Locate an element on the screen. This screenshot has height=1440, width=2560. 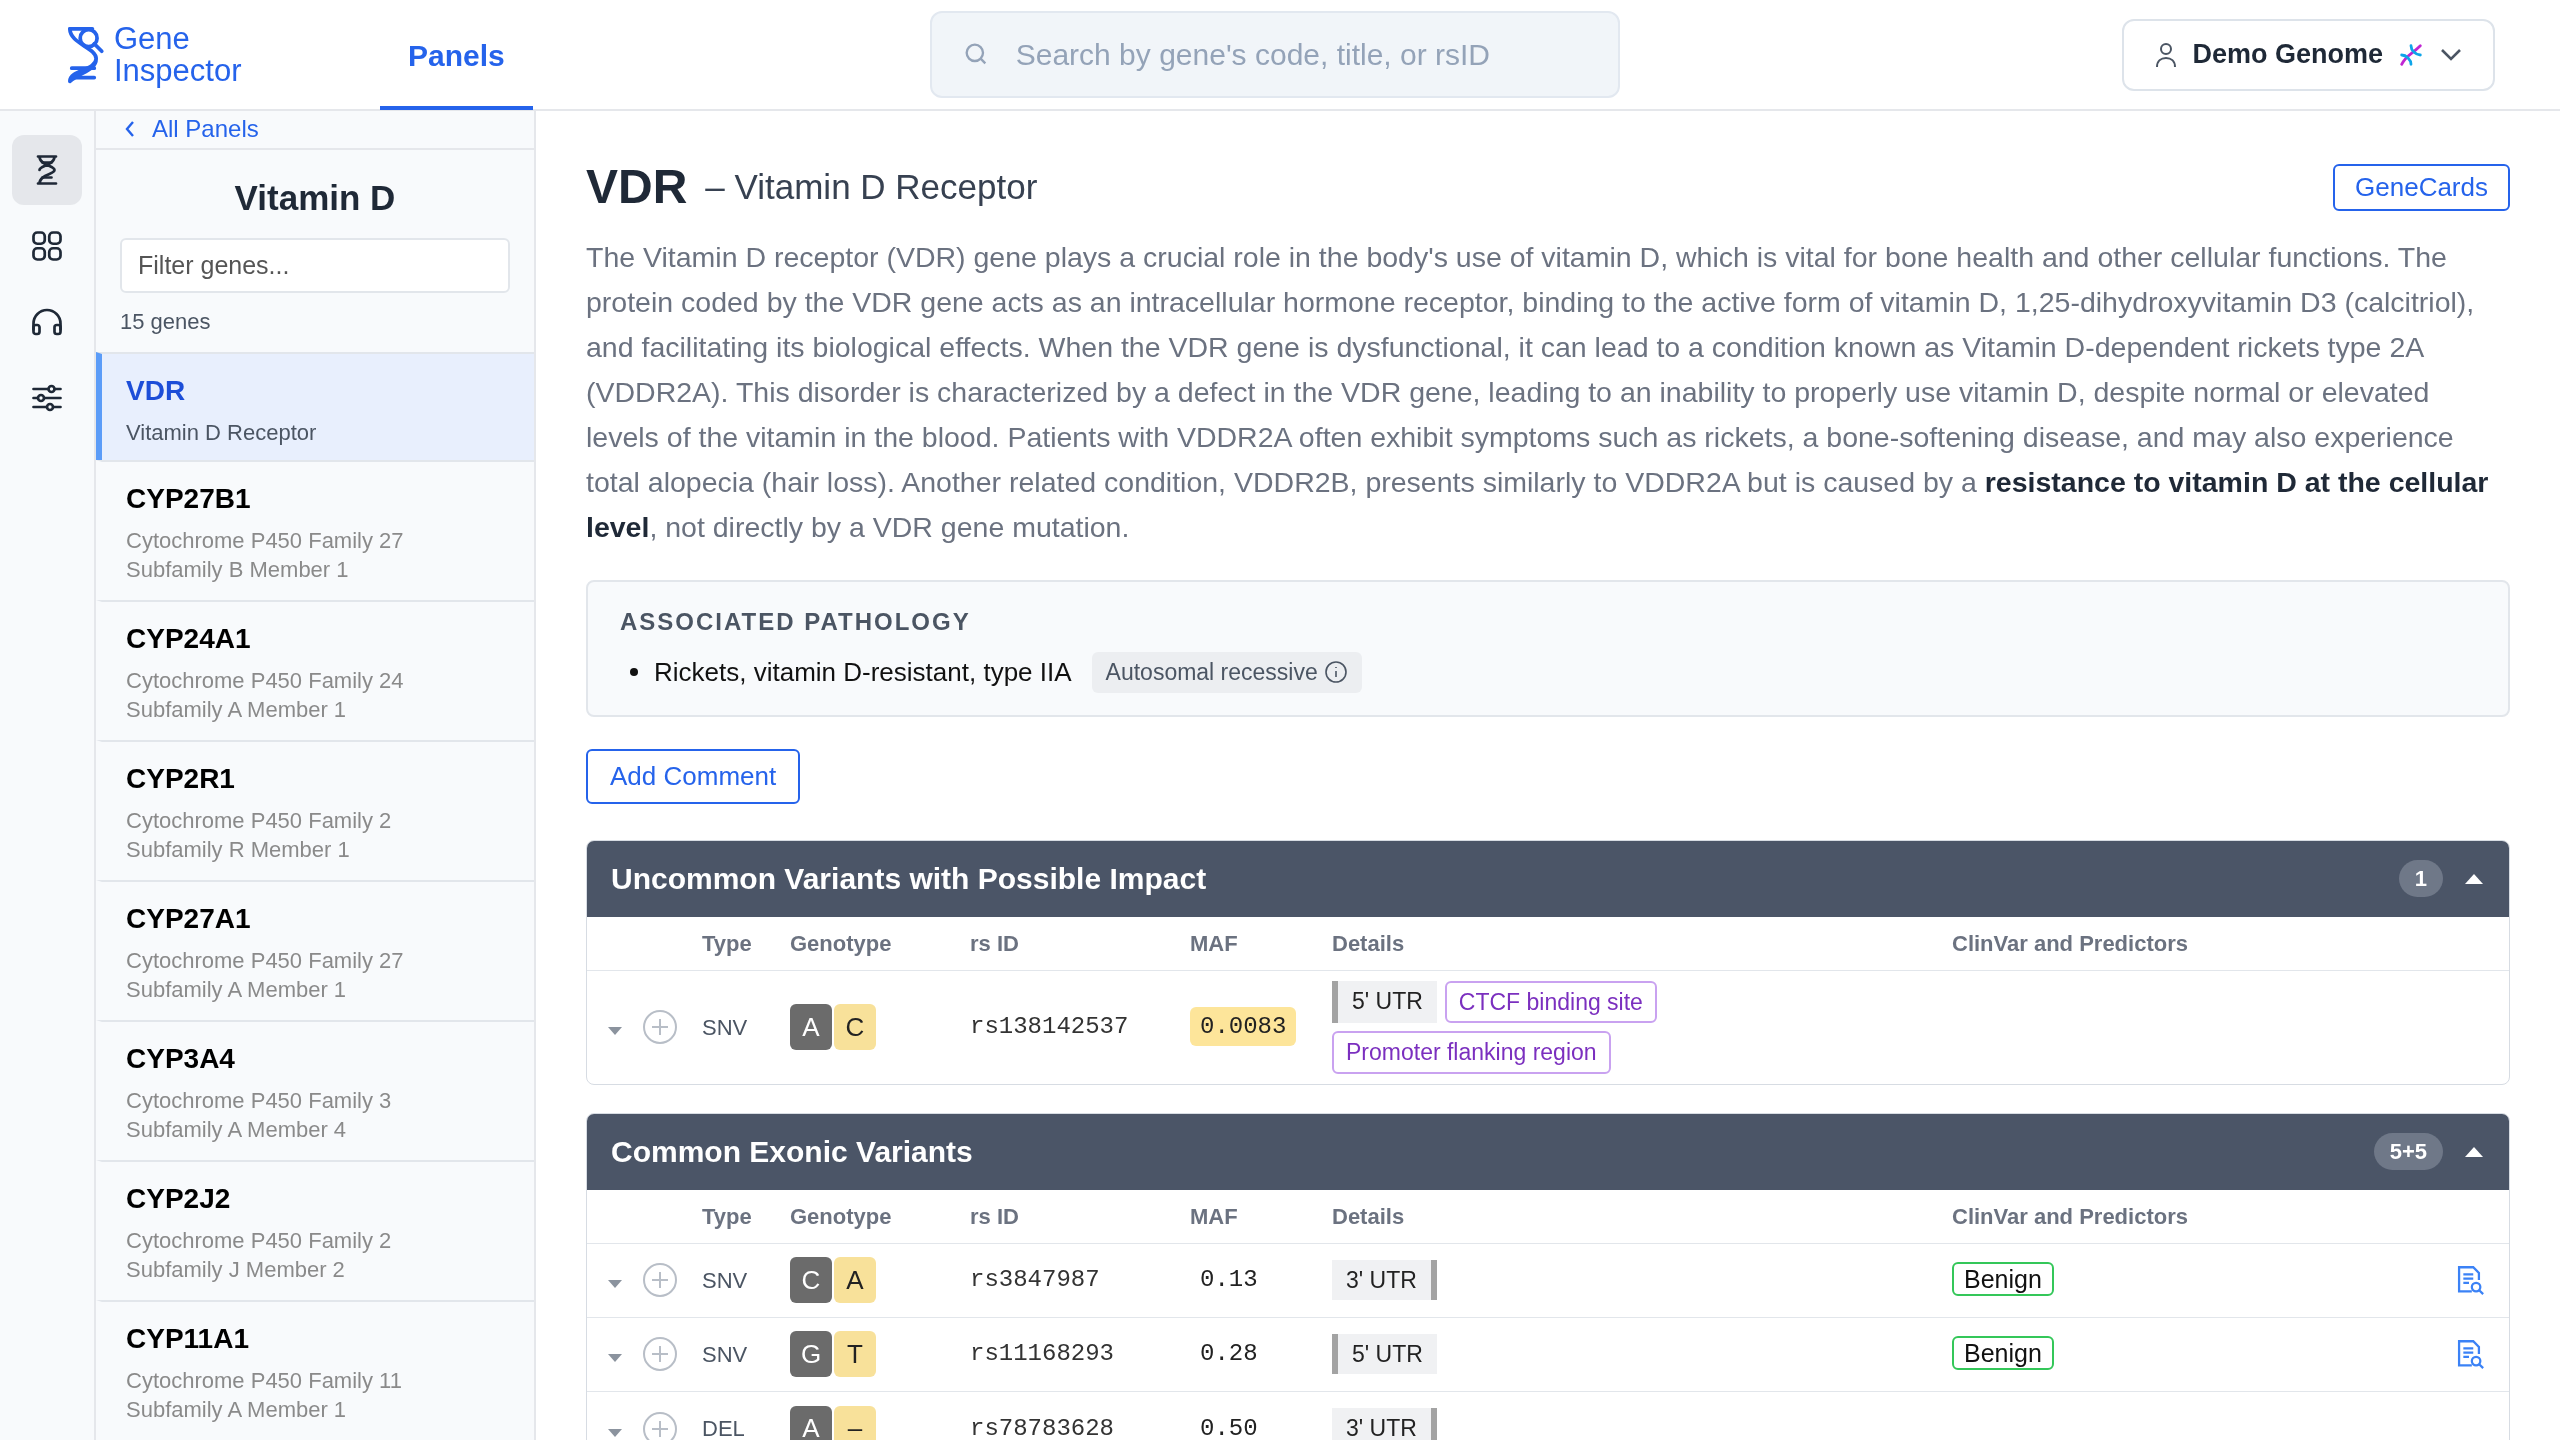
add-comment-button: Add Comment is located at coordinates (693, 776).